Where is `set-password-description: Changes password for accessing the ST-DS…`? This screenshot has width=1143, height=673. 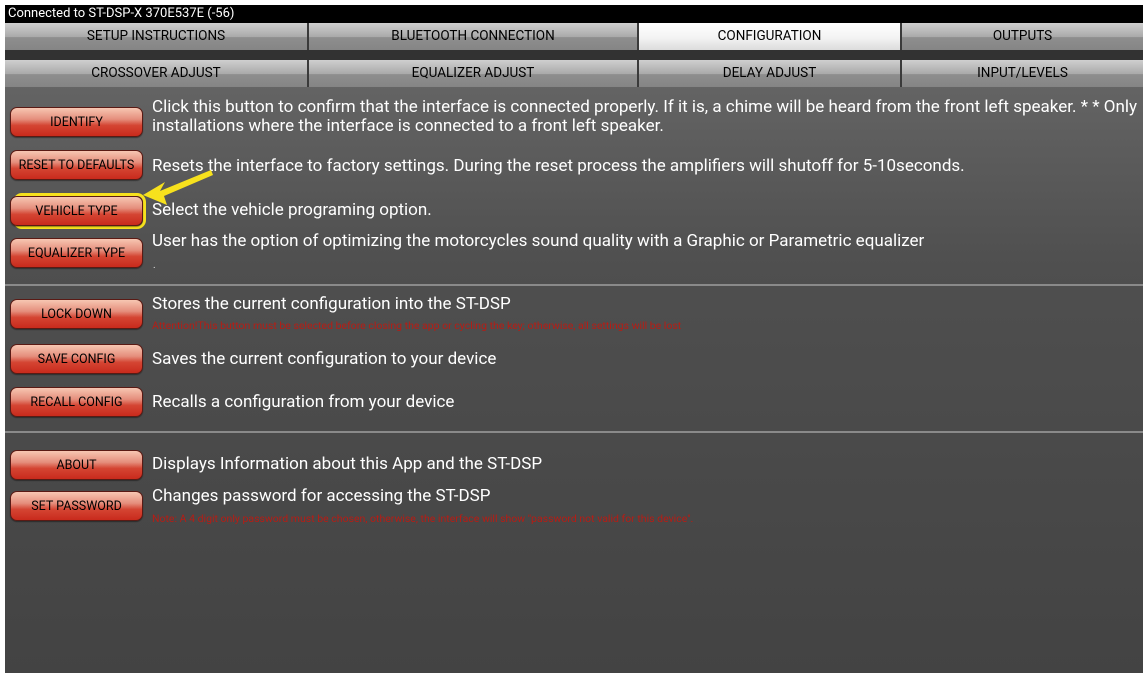 set-password-description: Changes password for accessing the ST-DS… is located at coordinates (321, 496).